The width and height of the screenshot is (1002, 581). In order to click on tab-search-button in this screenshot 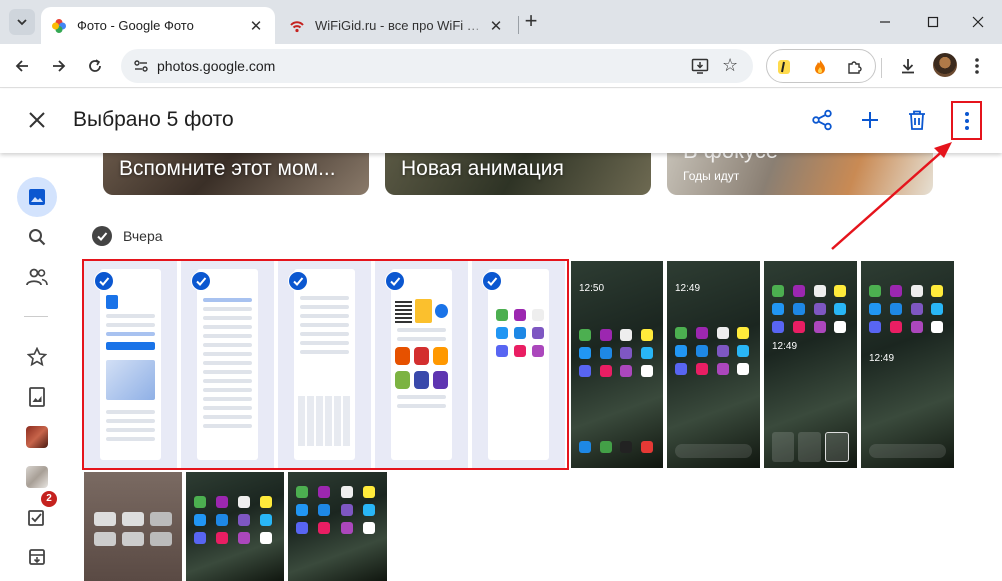, I will do `click(22, 22)`.